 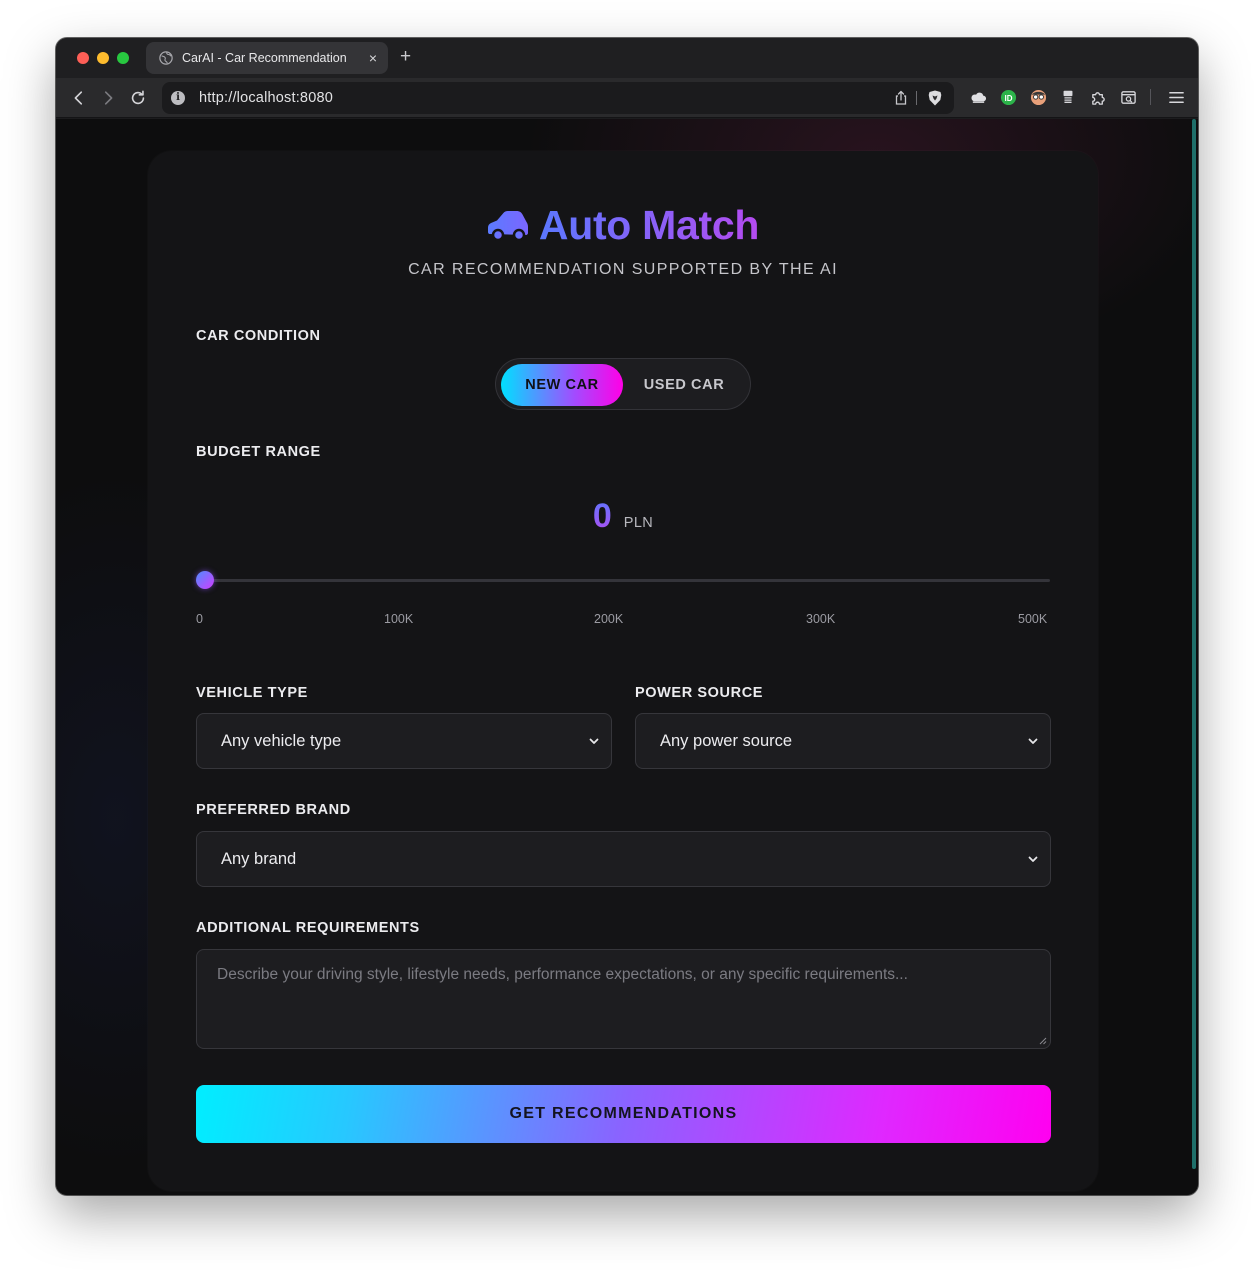 I want to click on condition-label: CAR CONDITION, so click(x=258, y=336).